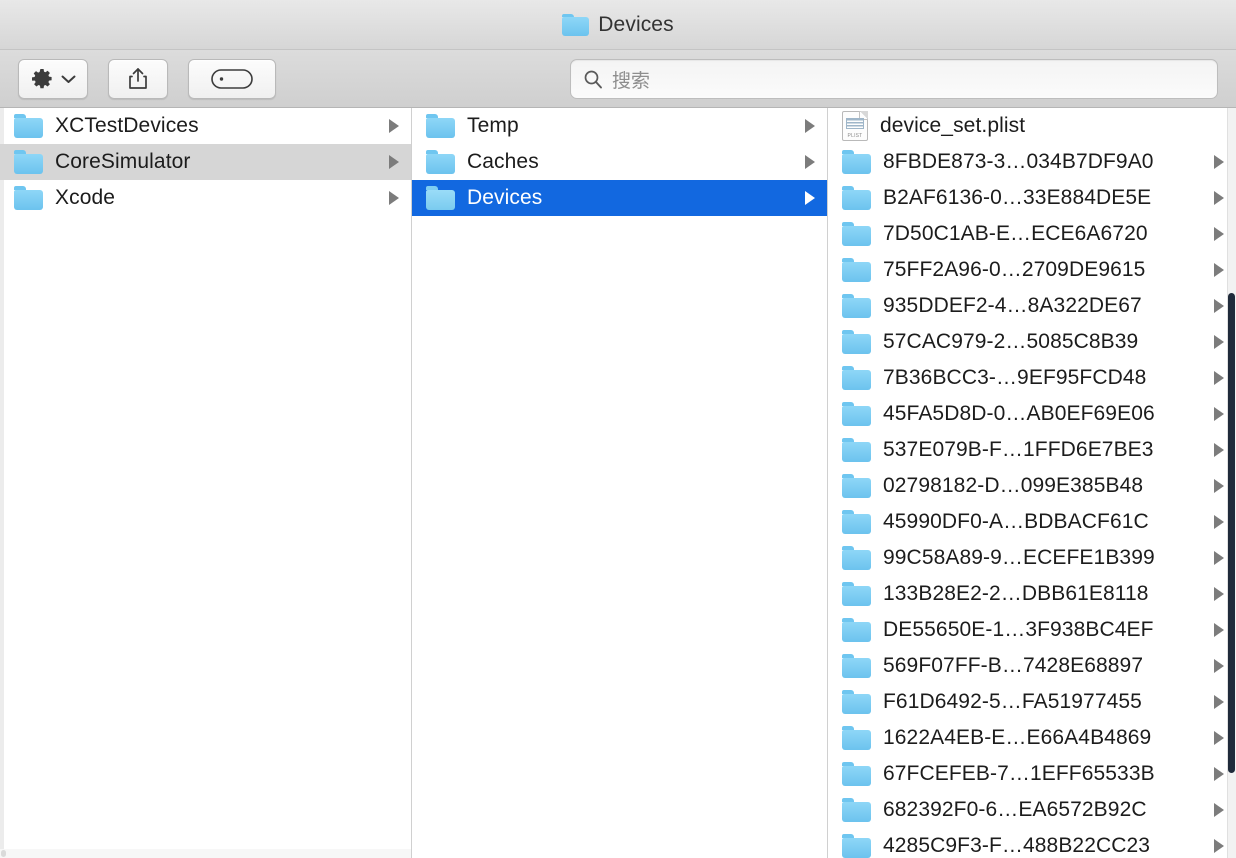  I want to click on list-item-label: 935DDEF2-4…8A322DE67, so click(1012, 305).